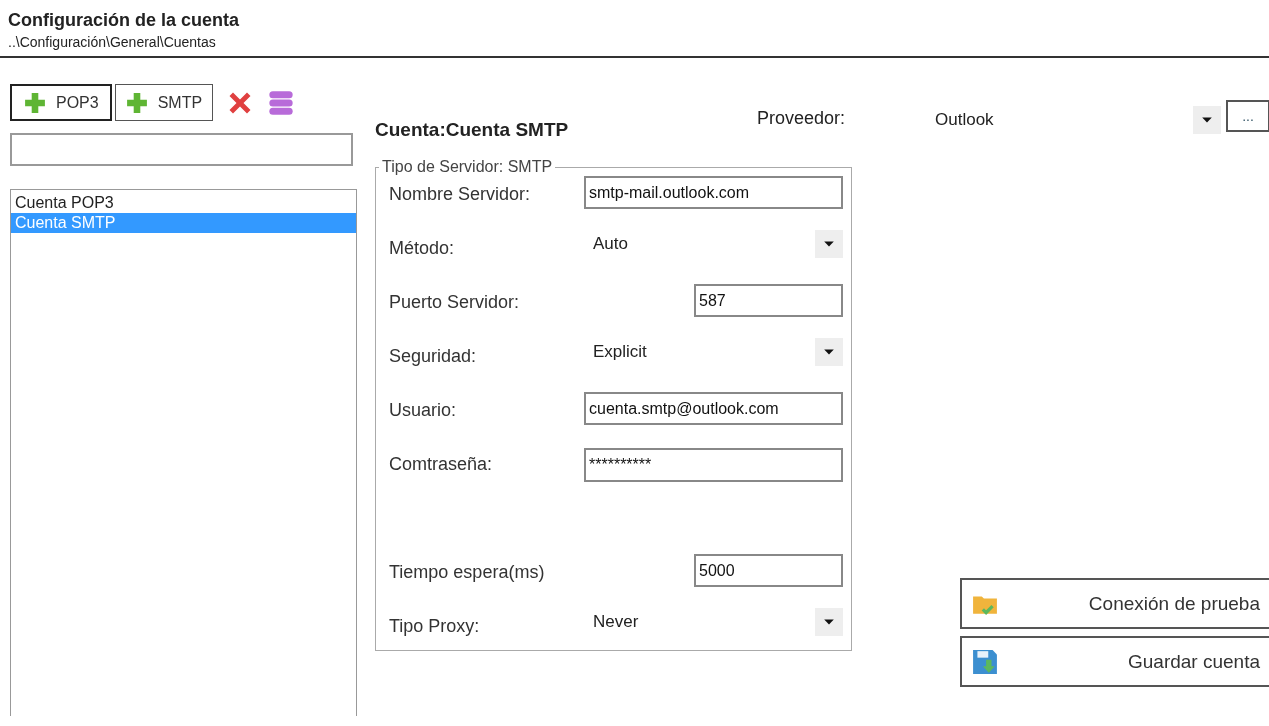 This screenshot has height=726, width=1269. Describe the element at coordinates (422, 248) in the screenshot. I see `field-label: Método:` at that location.